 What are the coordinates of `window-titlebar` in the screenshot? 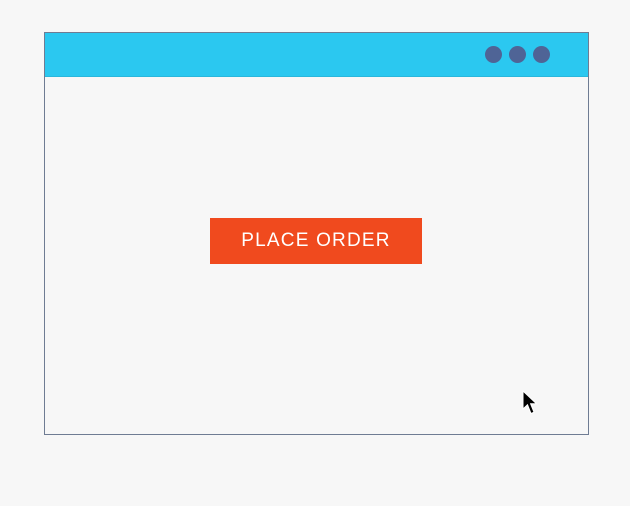 It's located at (316, 55).